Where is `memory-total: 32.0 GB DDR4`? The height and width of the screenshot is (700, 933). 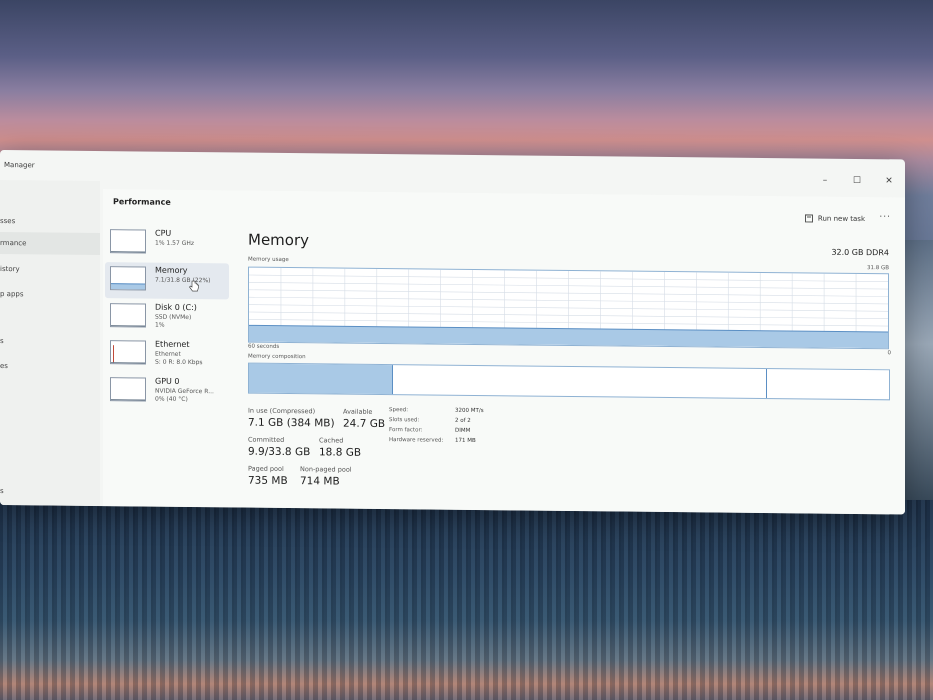 memory-total: 32.0 GB DDR4 is located at coordinates (860, 252).